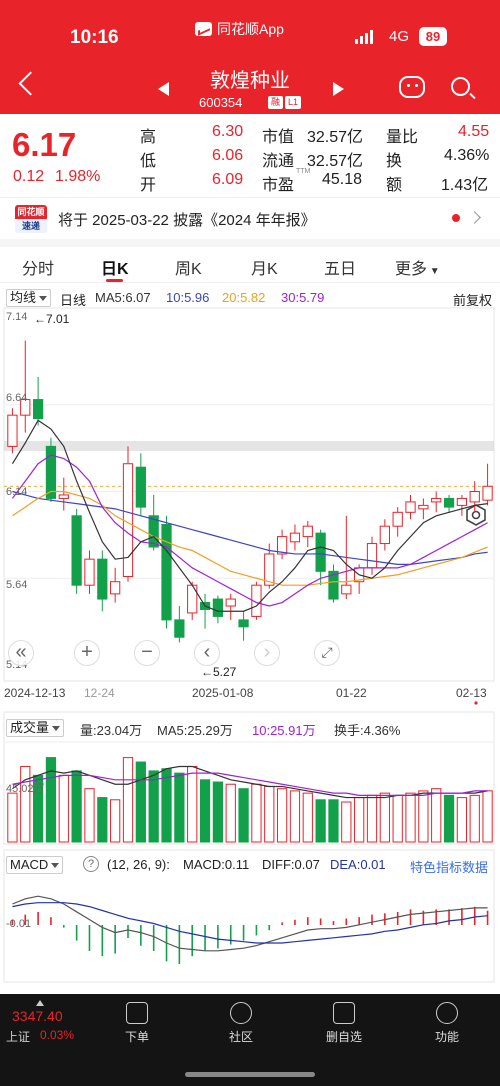  Describe the element at coordinates (35, 865) in the screenshot. I see `indicator-selector-macd: MACD` at that location.